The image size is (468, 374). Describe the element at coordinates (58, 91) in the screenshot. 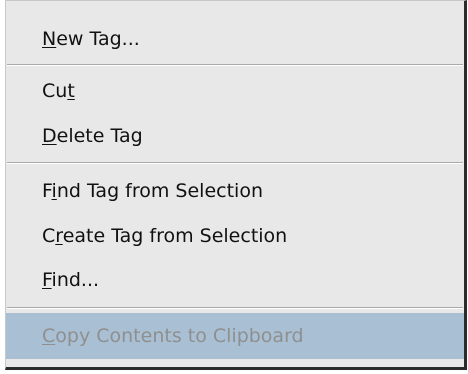

I see `menu-item-label: Cut` at that location.